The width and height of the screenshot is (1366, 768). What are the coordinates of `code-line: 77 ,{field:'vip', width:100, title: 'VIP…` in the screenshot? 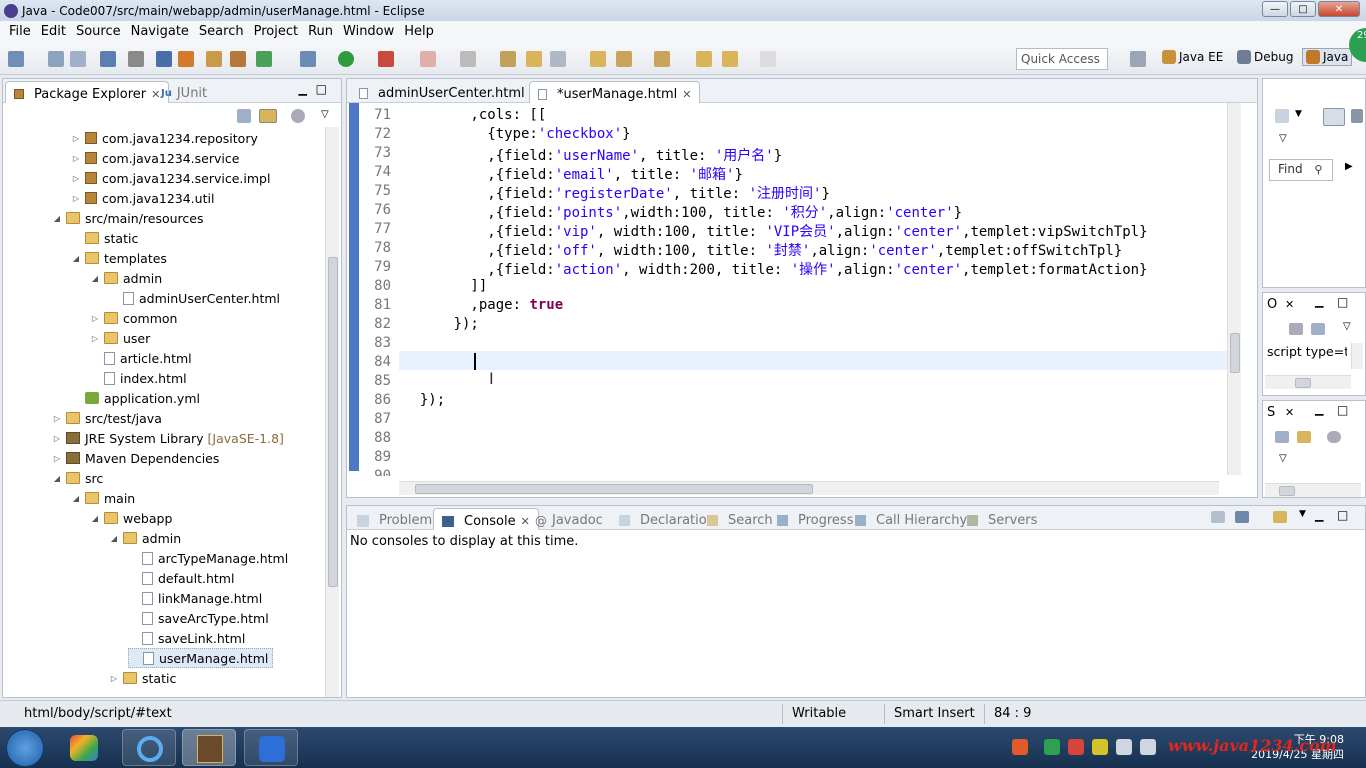 It's located at (754, 230).